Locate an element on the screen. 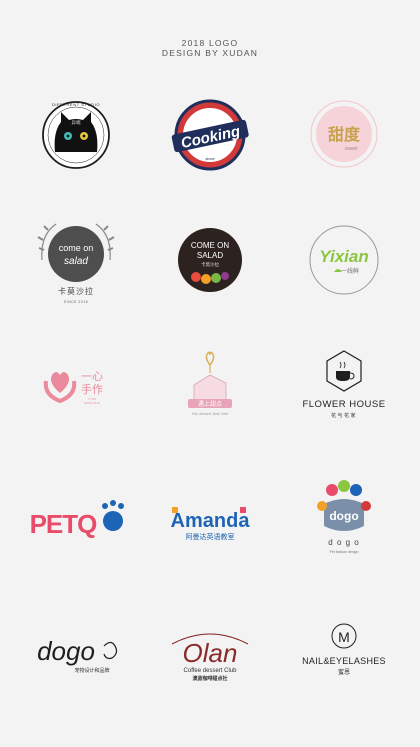 This screenshot has height=747, width=420. nail-text: NAIL&EYELASHES is located at coordinates (344, 661).